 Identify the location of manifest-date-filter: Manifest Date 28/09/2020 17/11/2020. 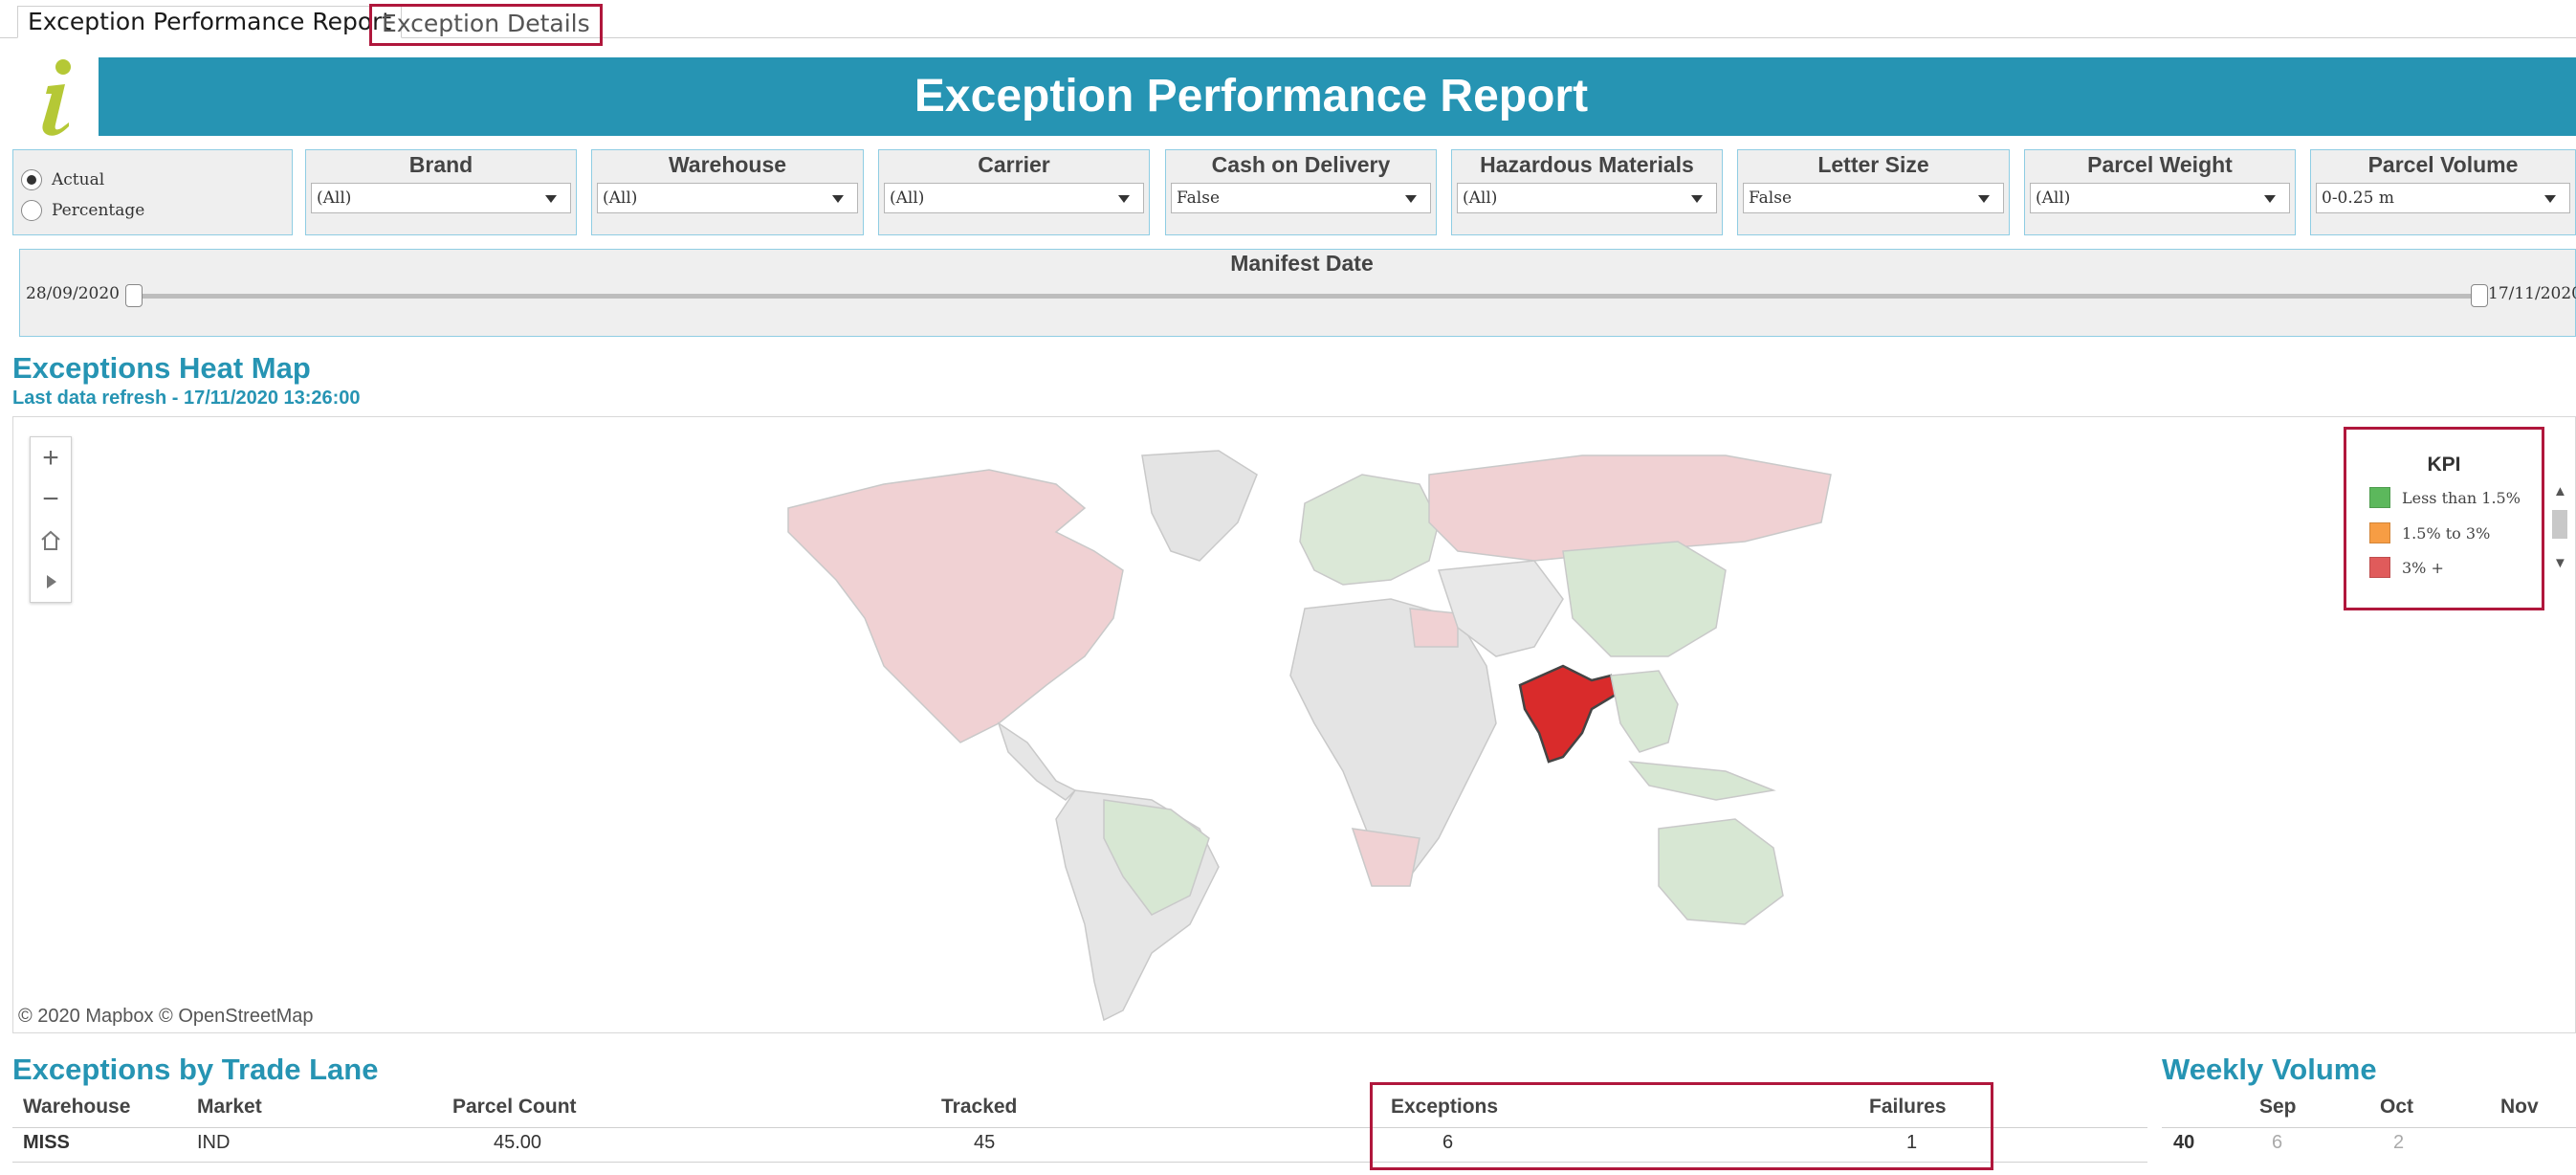
(1297, 293).